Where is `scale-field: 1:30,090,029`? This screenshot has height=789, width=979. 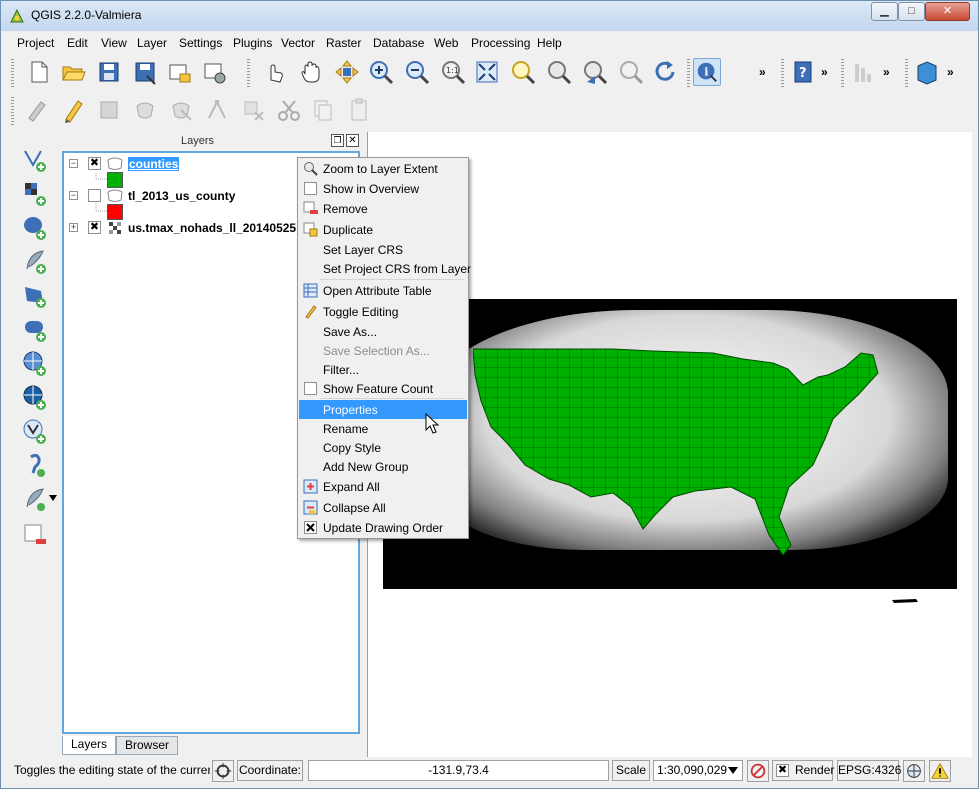
scale-field: 1:30,090,029 is located at coordinates (698, 770).